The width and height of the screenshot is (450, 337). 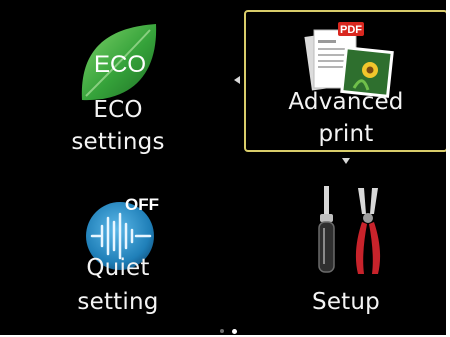 I want to click on tools-icon, so click(x=348, y=230).